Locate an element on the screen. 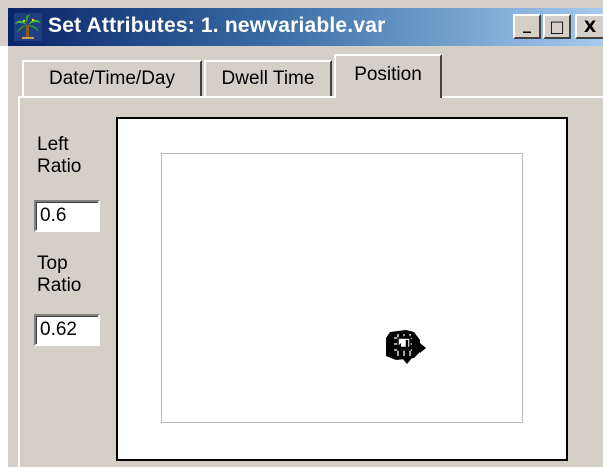  tab-dwell-time: Dwell Time is located at coordinates (268, 78).